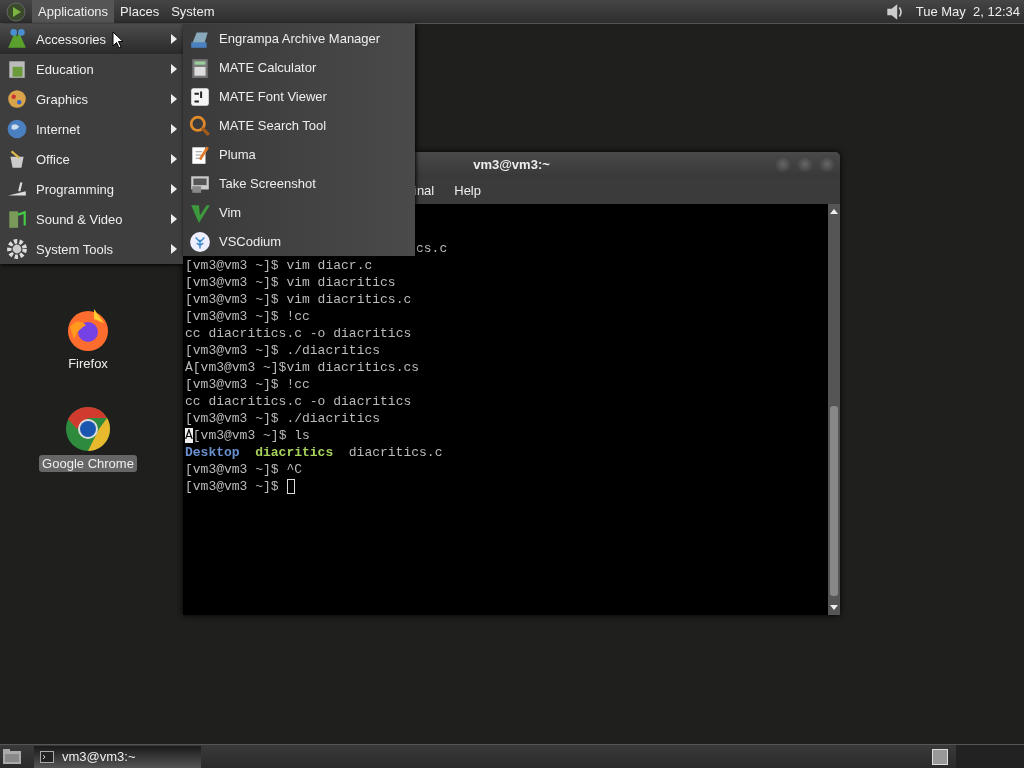 The width and height of the screenshot is (1024, 768). What do you see at coordinates (314, 452) in the screenshot?
I see `terminal-line: Desktop diacritics diacritics.c` at bounding box center [314, 452].